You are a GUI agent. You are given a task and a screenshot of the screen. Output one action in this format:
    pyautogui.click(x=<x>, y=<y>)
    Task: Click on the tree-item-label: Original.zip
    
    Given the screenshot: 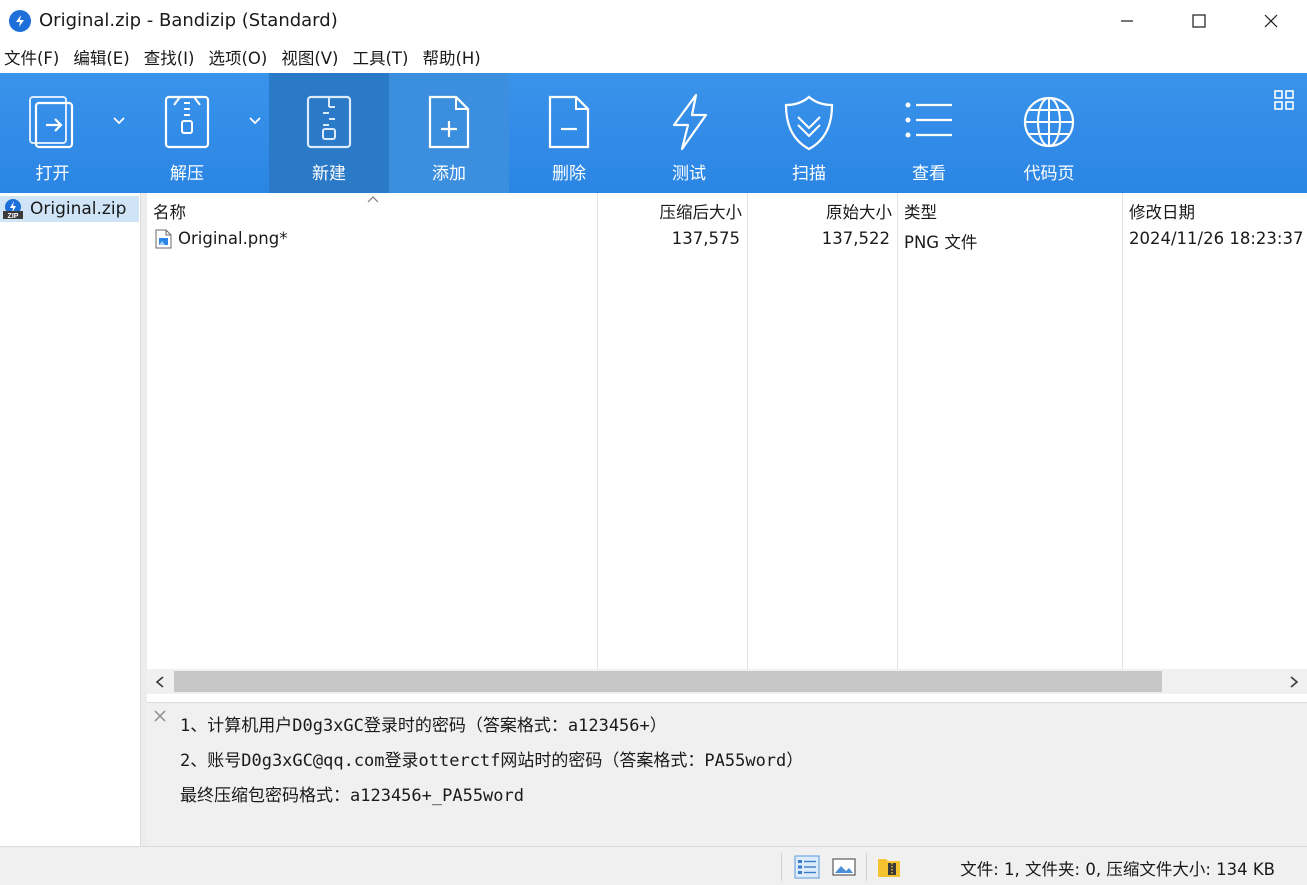 What is the action you would take?
    pyautogui.click(x=78, y=209)
    